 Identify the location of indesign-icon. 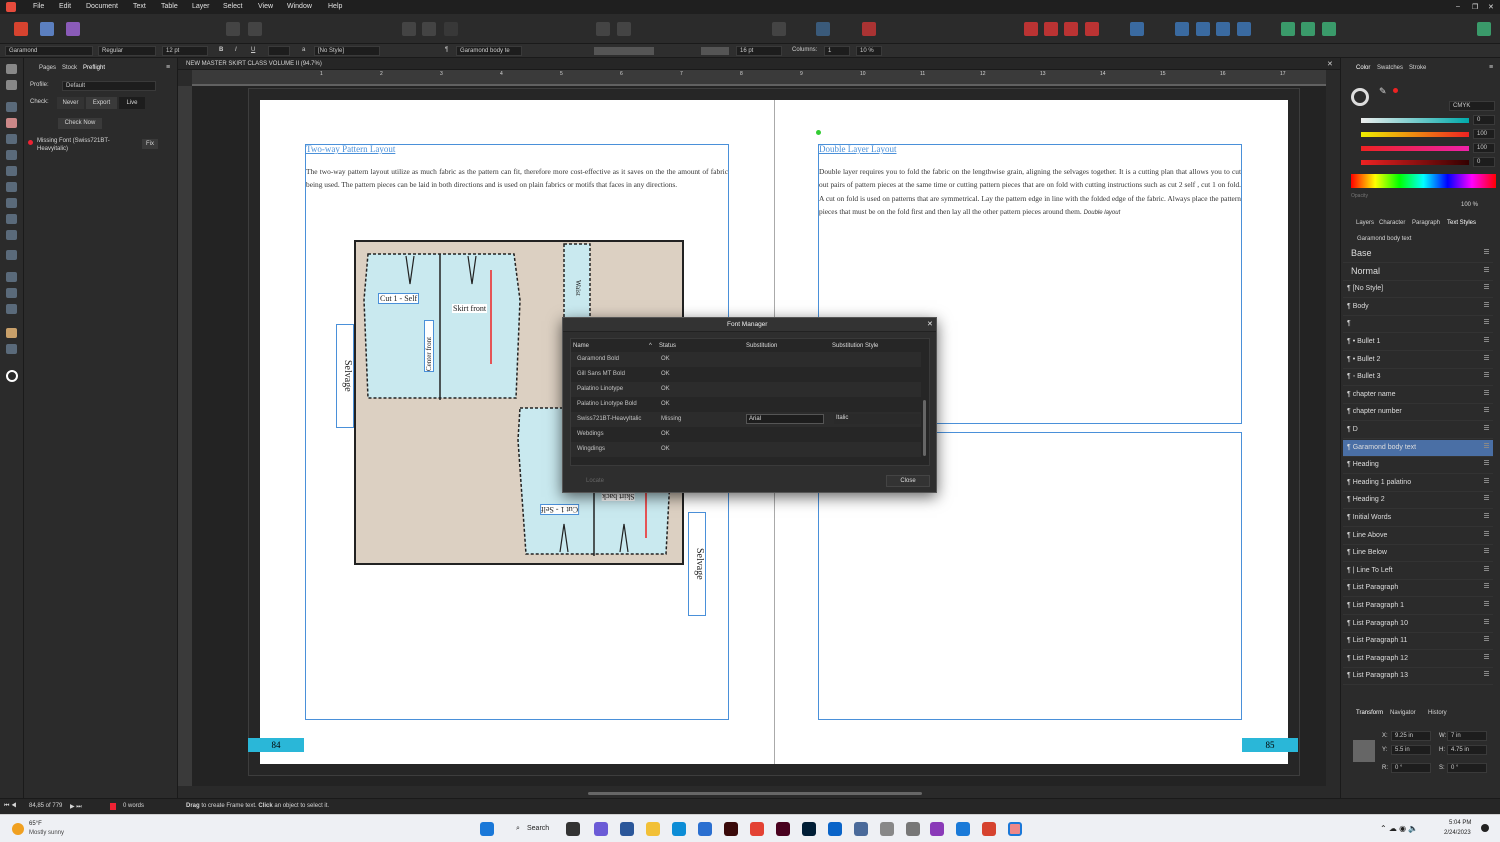
(783, 829).